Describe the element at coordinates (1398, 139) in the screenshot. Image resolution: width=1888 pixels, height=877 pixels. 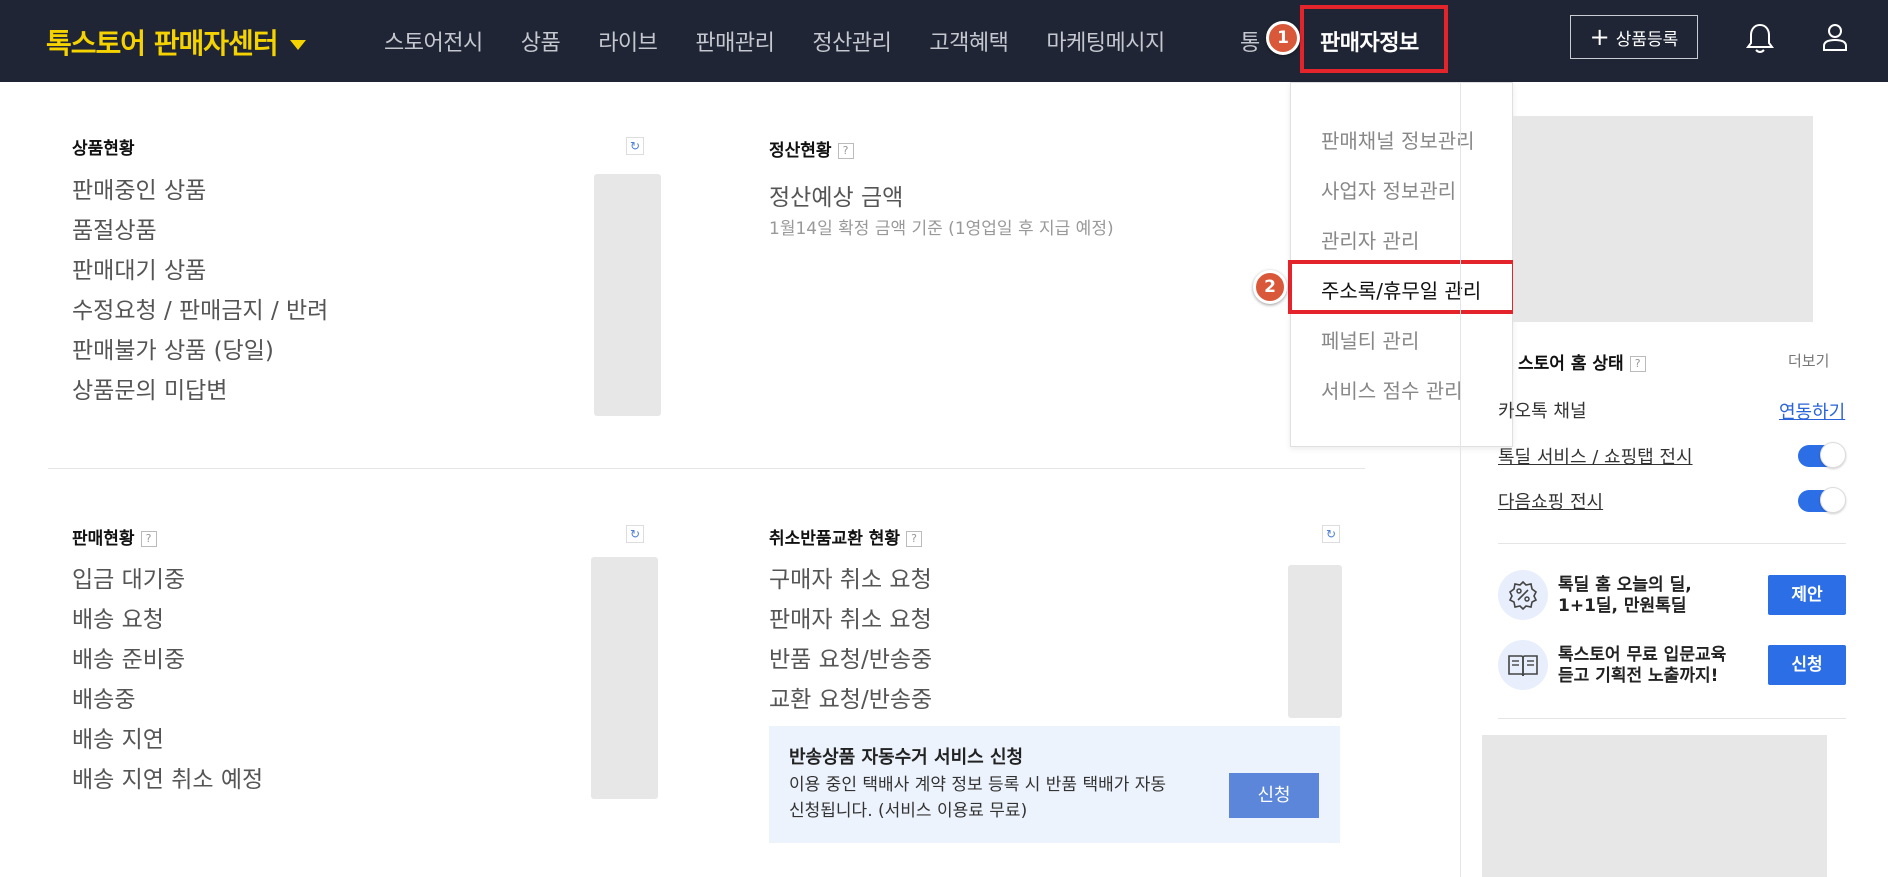
I see `dropdown-item-channel-info: 판매채널 정보관리` at that location.